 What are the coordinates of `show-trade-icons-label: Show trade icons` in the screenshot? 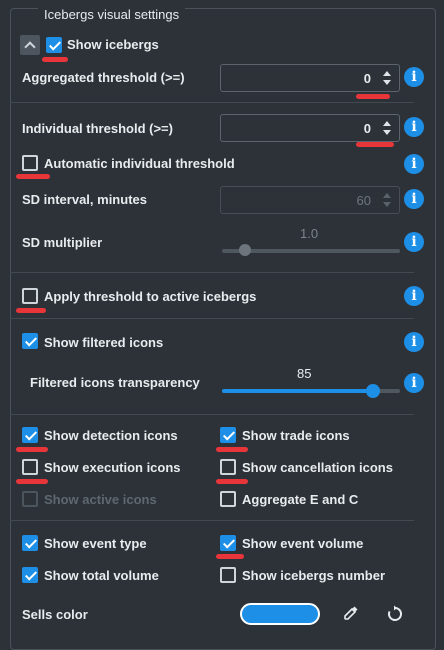 It's located at (296, 435).